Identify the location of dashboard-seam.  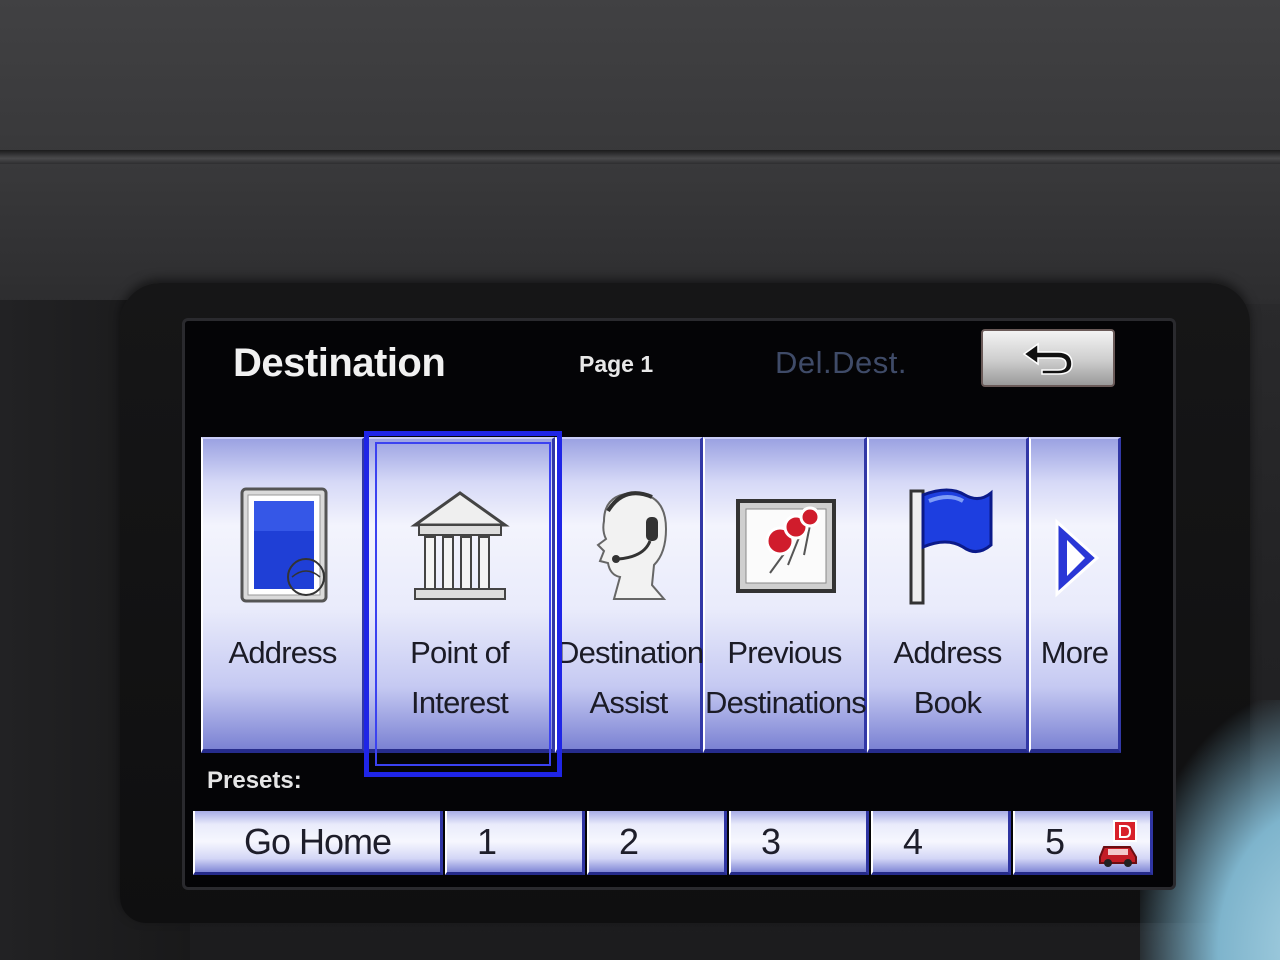
(640, 157).